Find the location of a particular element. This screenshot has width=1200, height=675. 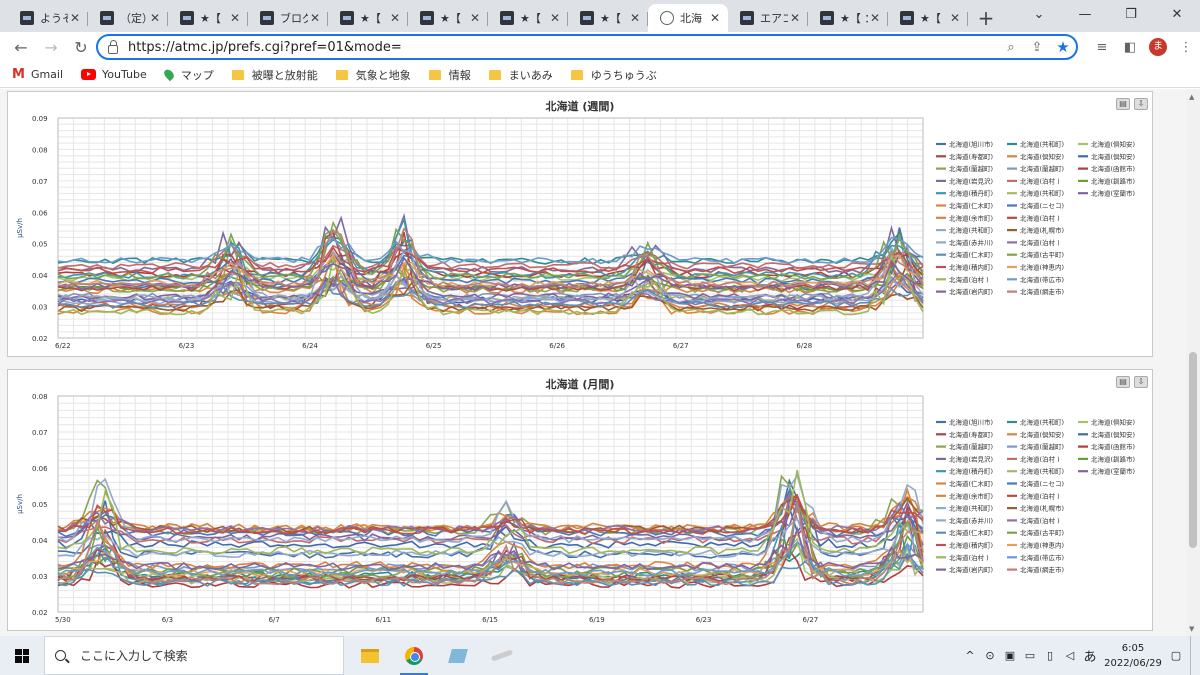

bookmark-folder-radiation: 被曝と放射能 is located at coordinates (274, 75).